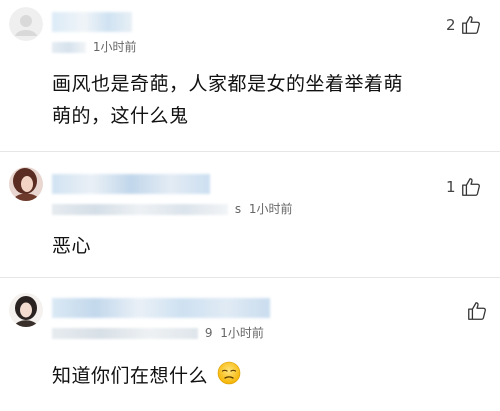  I want to click on comment-text: 恶心, so click(262, 246).